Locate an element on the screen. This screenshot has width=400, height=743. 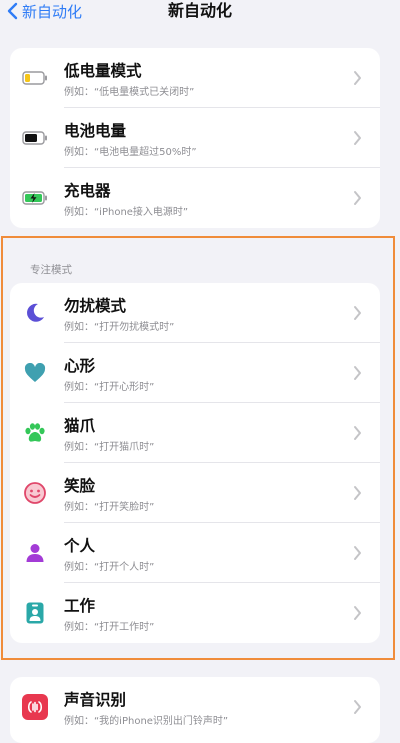
page-title: 新自动化 is located at coordinates (199, 10).